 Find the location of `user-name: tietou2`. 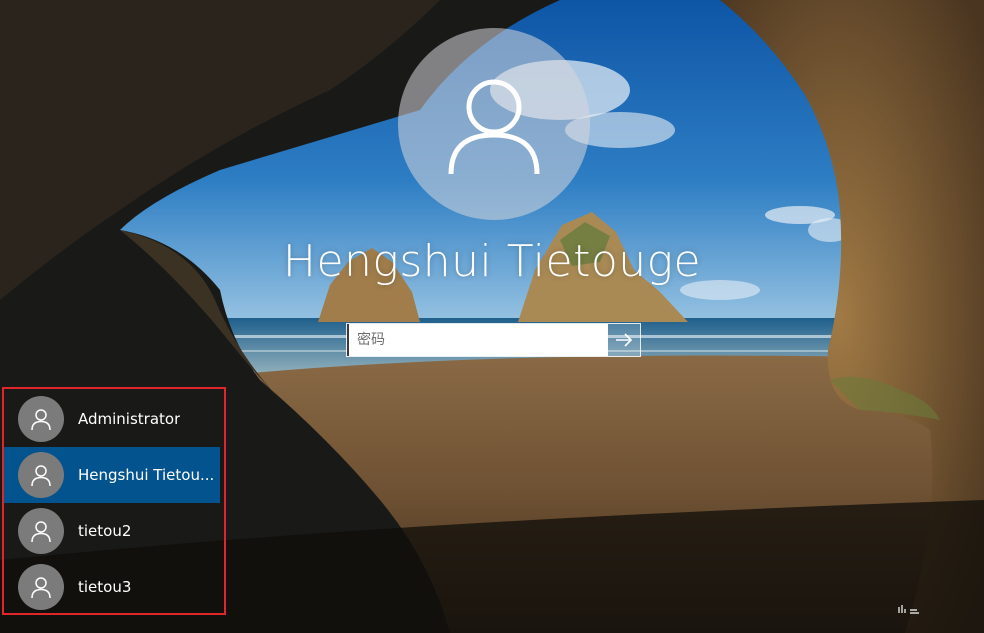

user-name: tietou2 is located at coordinates (105, 531).